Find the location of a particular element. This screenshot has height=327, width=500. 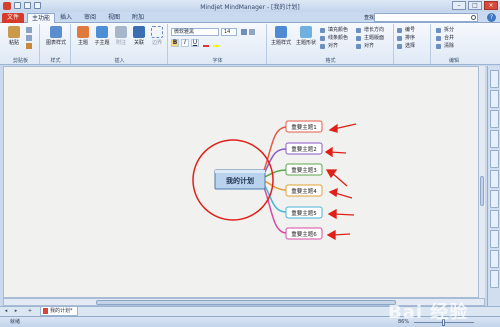

watermark: Bai 经验 is located at coordinates (428, 312).